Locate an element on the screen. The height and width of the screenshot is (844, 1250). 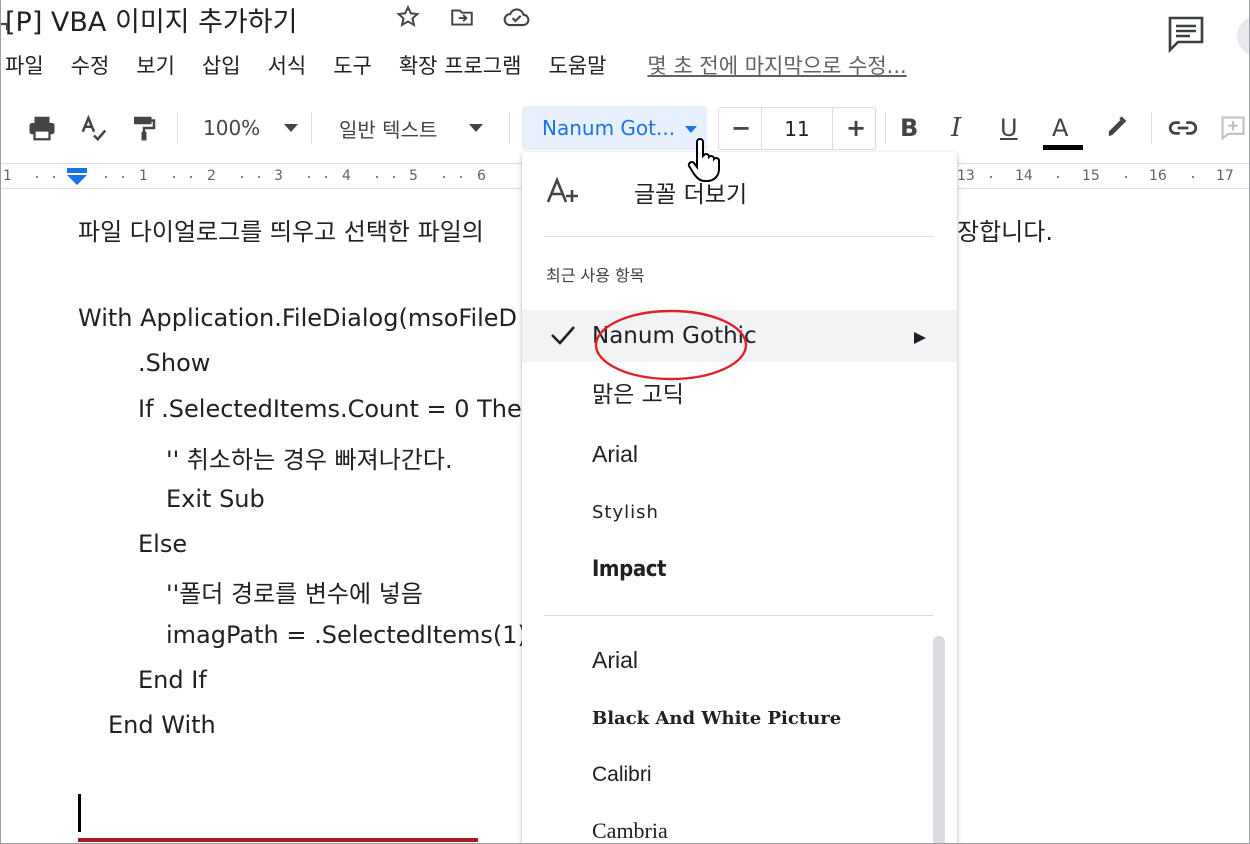
code-line: End If is located at coordinates (172, 680).